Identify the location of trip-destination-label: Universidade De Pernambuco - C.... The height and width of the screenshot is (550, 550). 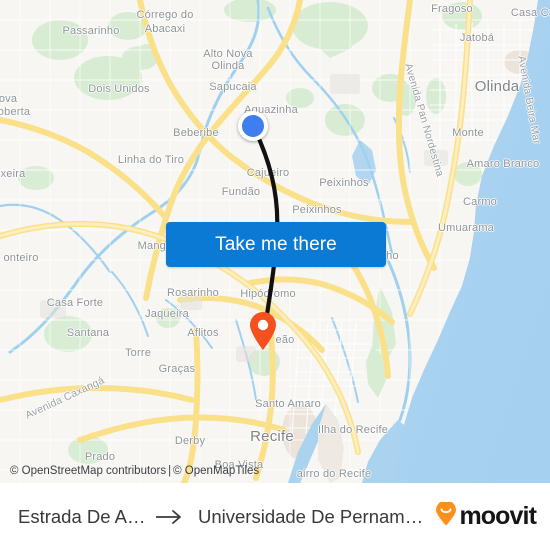
(312, 516).